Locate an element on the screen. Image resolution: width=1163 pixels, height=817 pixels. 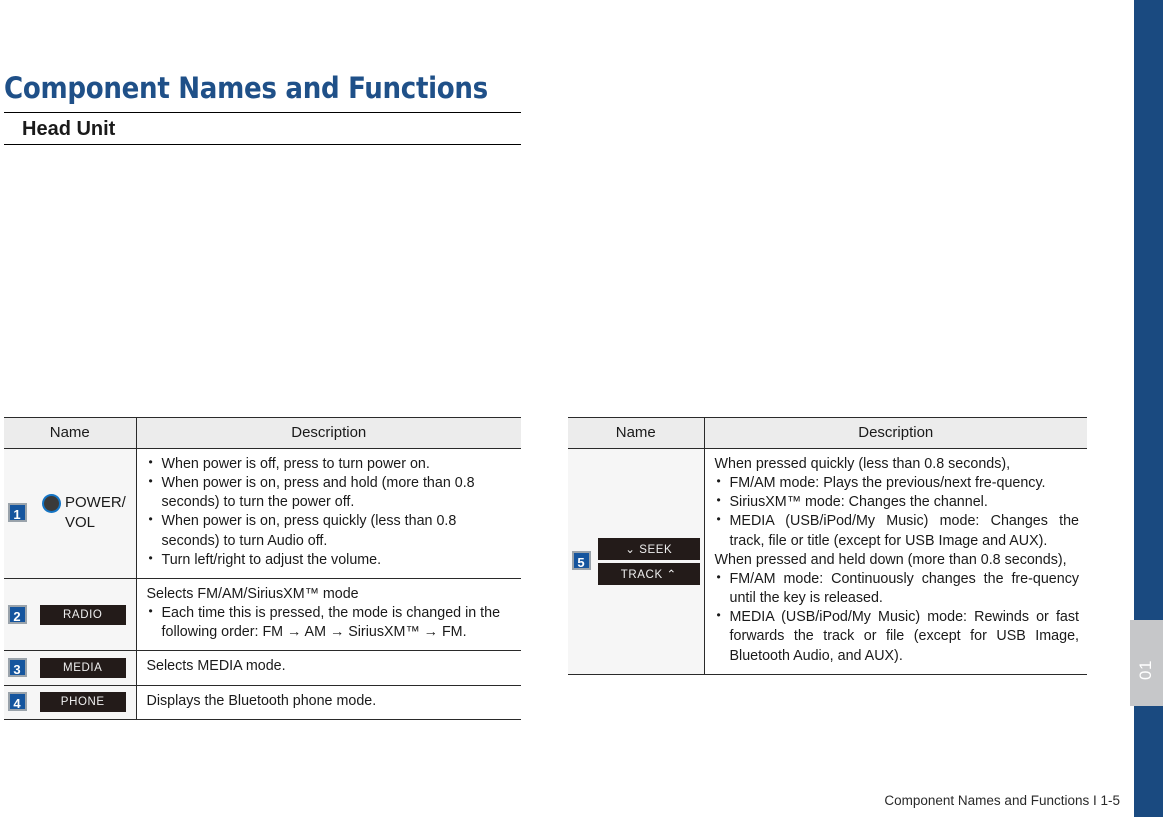
control-name-cell: PHONE is located at coordinates (83, 702).